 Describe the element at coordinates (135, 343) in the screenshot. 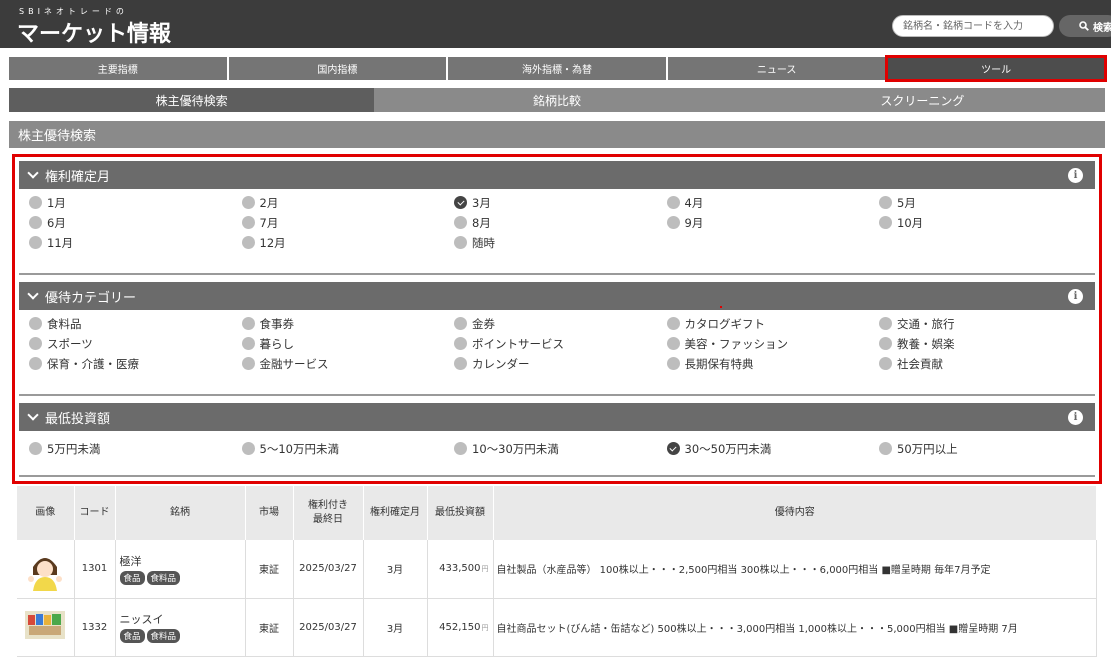

I see `filter-option-category: スポーツ` at that location.